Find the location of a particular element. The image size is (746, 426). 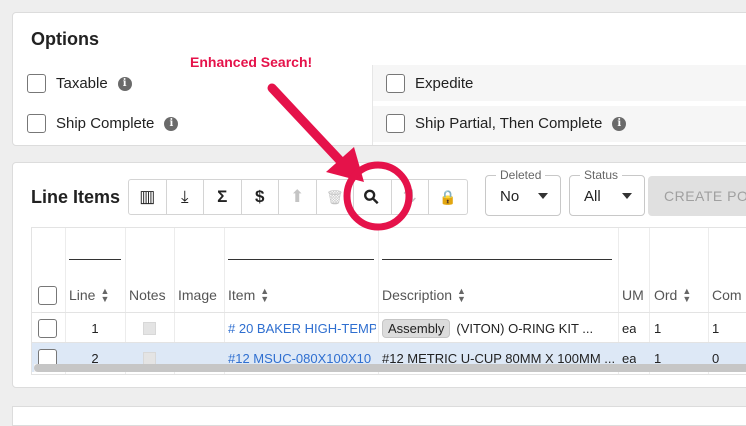

annotation-overlay is located at coordinates (340, 157).